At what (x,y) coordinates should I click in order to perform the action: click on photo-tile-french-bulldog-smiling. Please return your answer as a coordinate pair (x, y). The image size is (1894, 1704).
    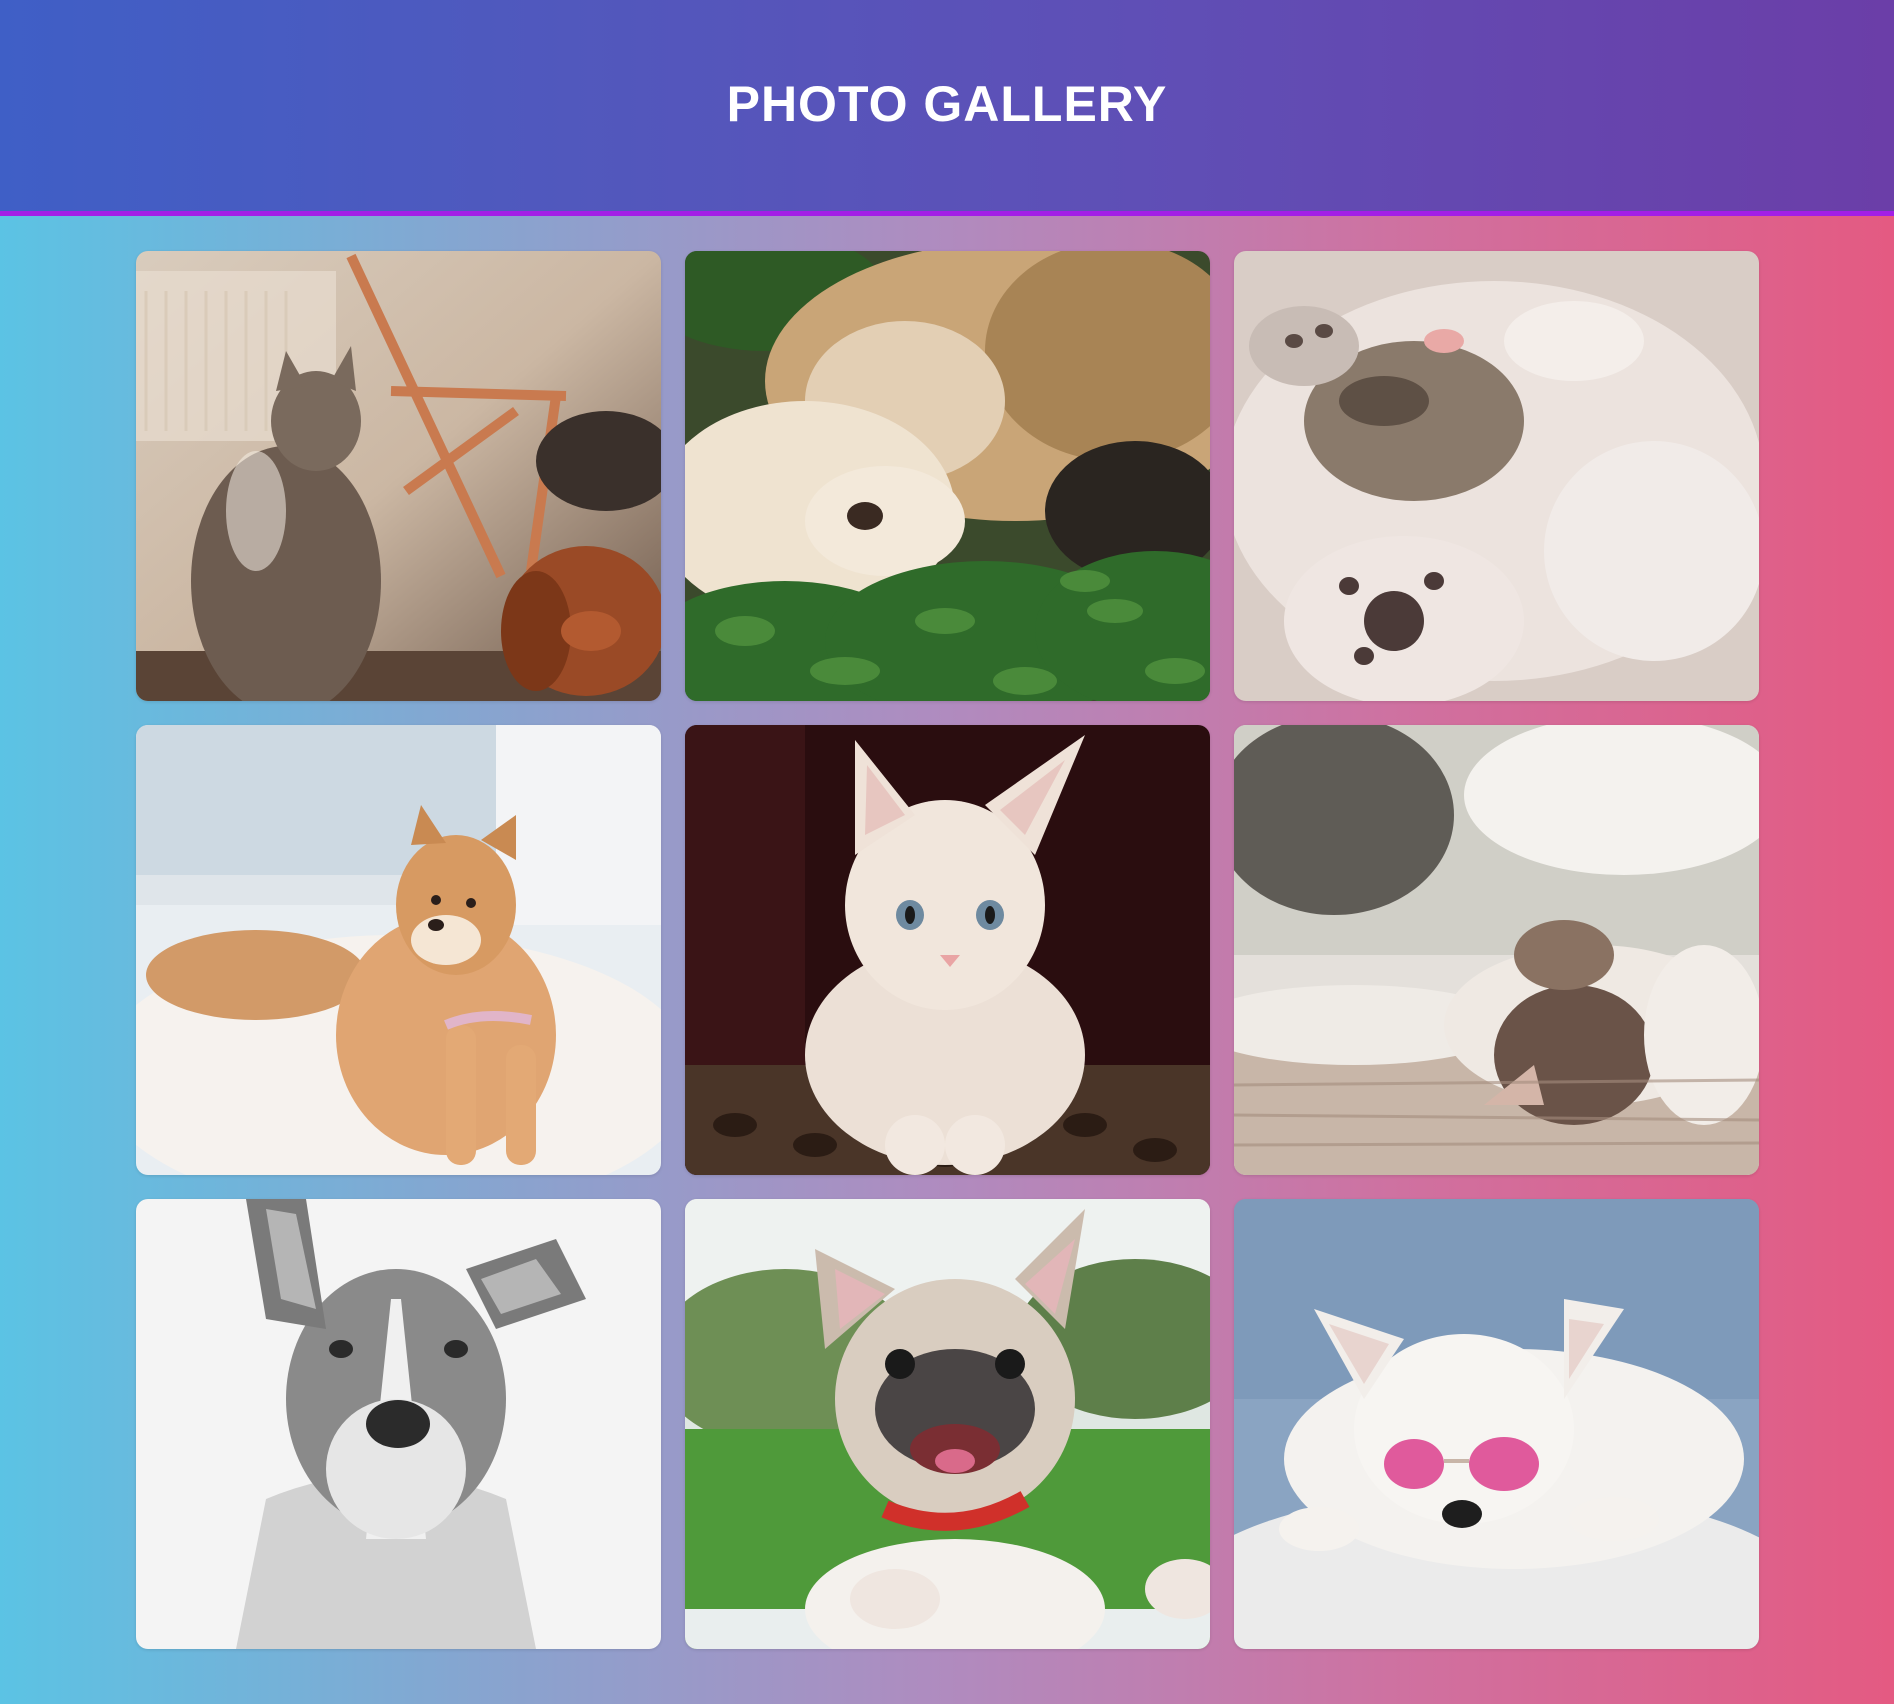
    Looking at the image, I should click on (947, 1424).